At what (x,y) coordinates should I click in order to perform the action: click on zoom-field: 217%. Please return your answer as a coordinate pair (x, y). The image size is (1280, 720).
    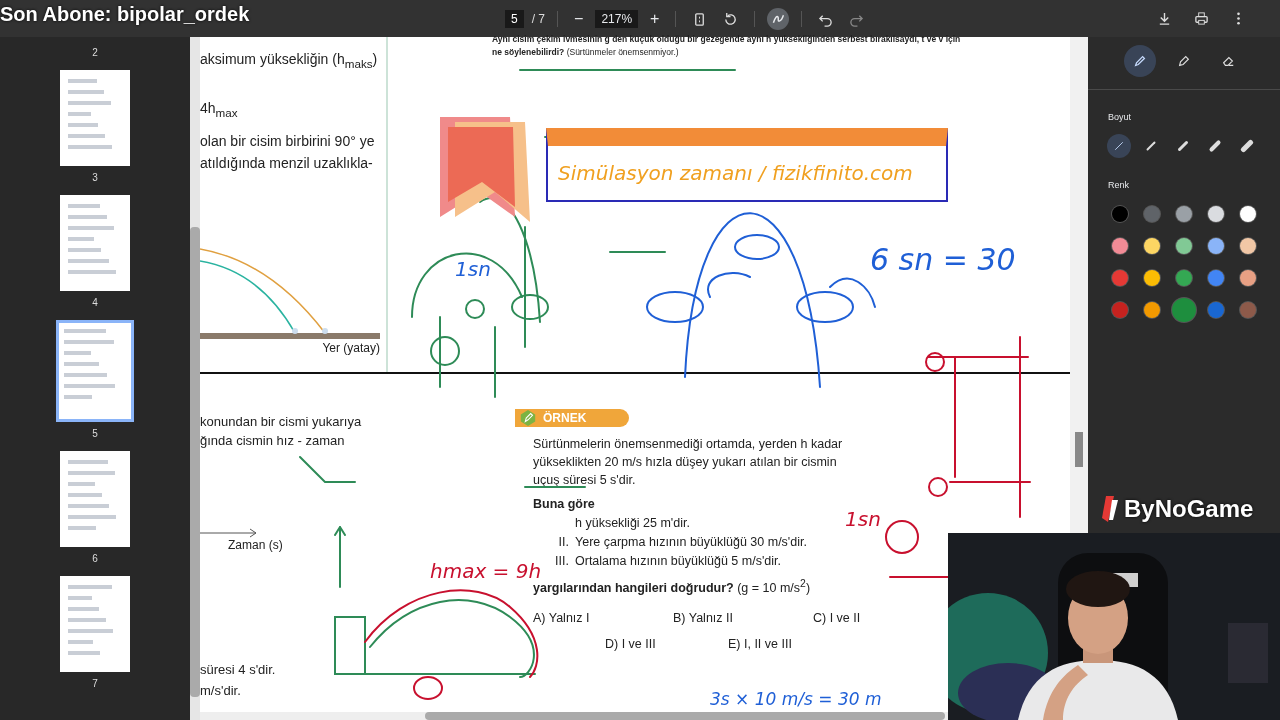
    Looking at the image, I should click on (617, 19).